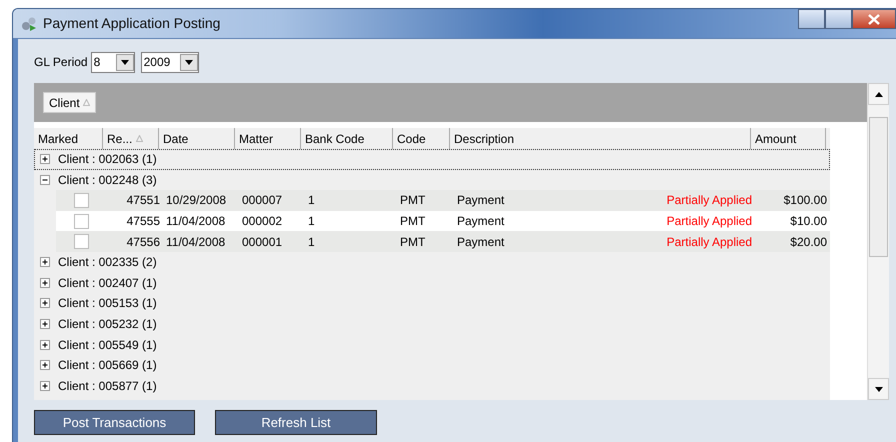 The image size is (896, 442). I want to click on data-row: 47556 11/04/2008 000001 1 PMT Payment Partially Applied $20.00, so click(443, 241).